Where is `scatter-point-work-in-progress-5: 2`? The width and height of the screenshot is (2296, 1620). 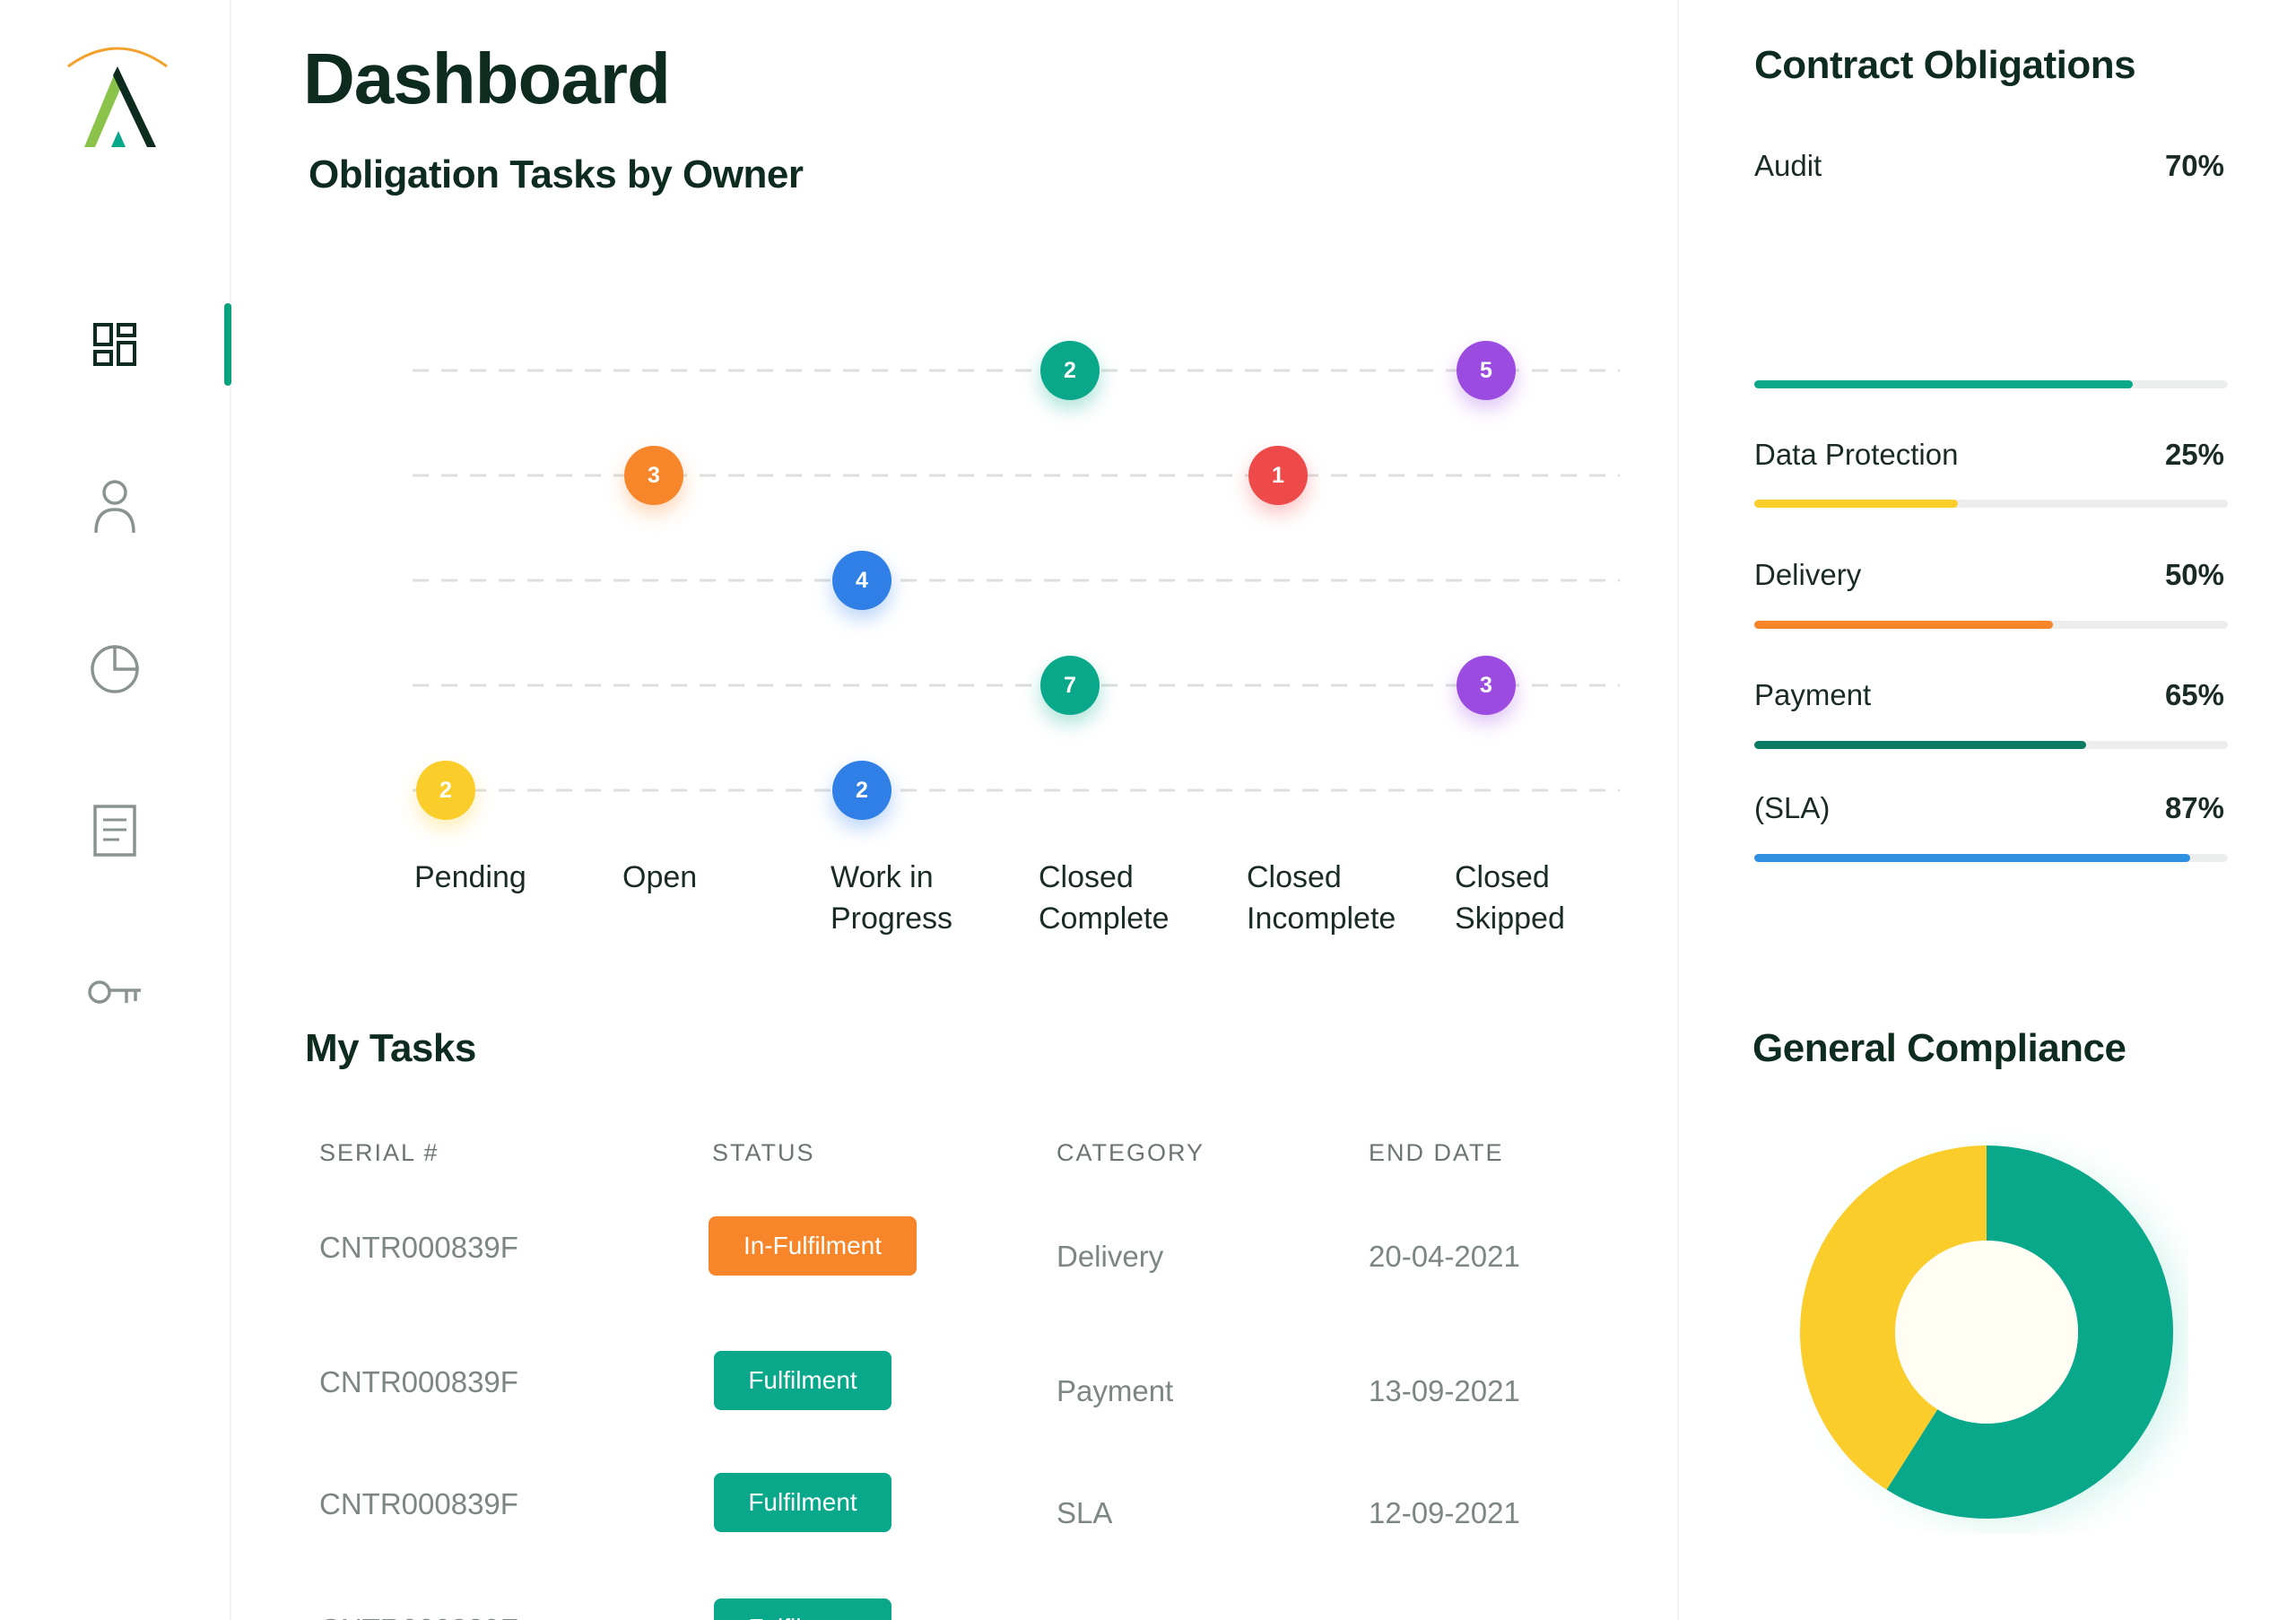
scatter-point-work-in-progress-5: 2 is located at coordinates (861, 790).